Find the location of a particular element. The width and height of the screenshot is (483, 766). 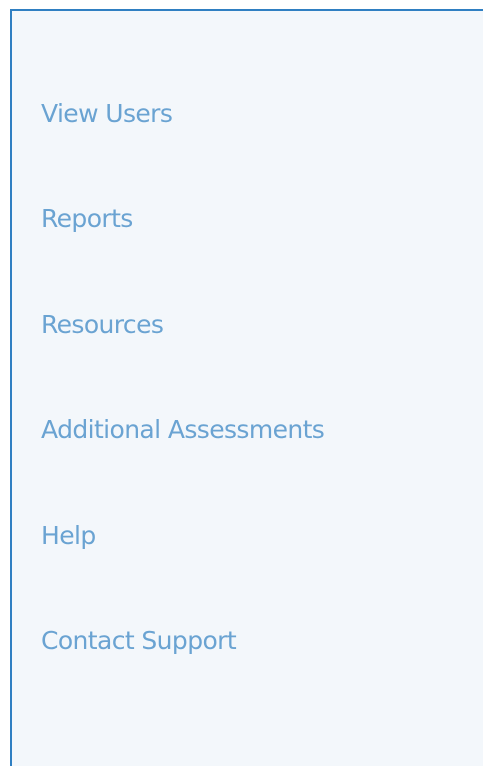

sidebar-item-additional-assessments: Additional Assessments is located at coordinates (183, 430).